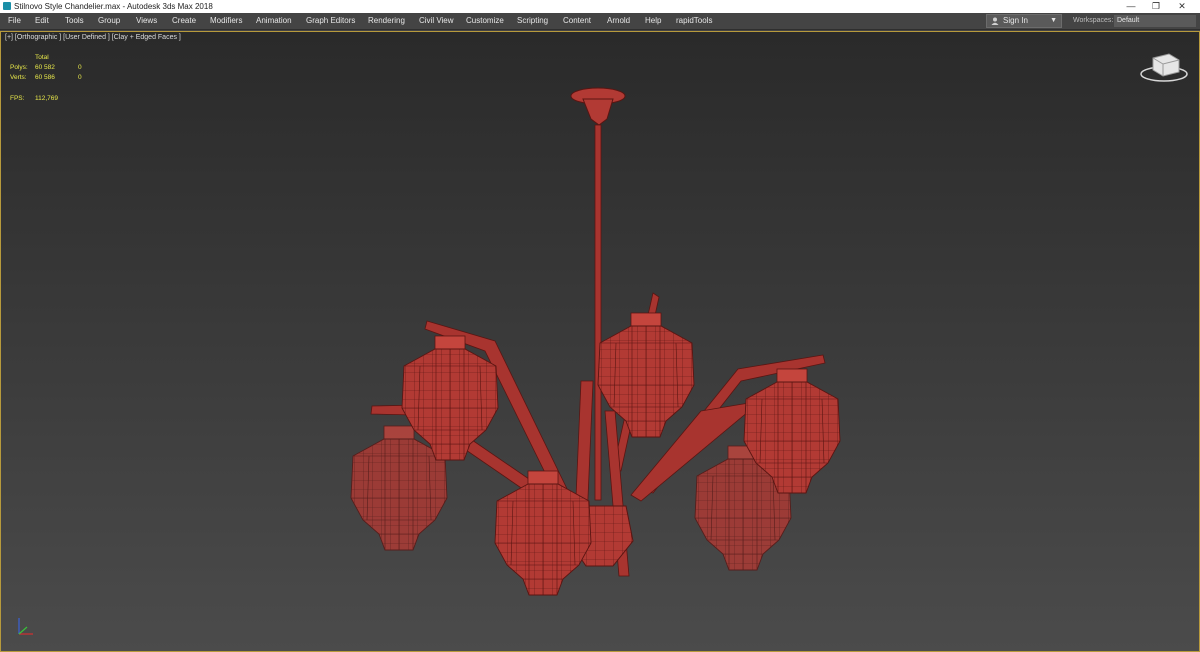  I want to click on menu-graph-editors: Graph Editors, so click(330, 21).